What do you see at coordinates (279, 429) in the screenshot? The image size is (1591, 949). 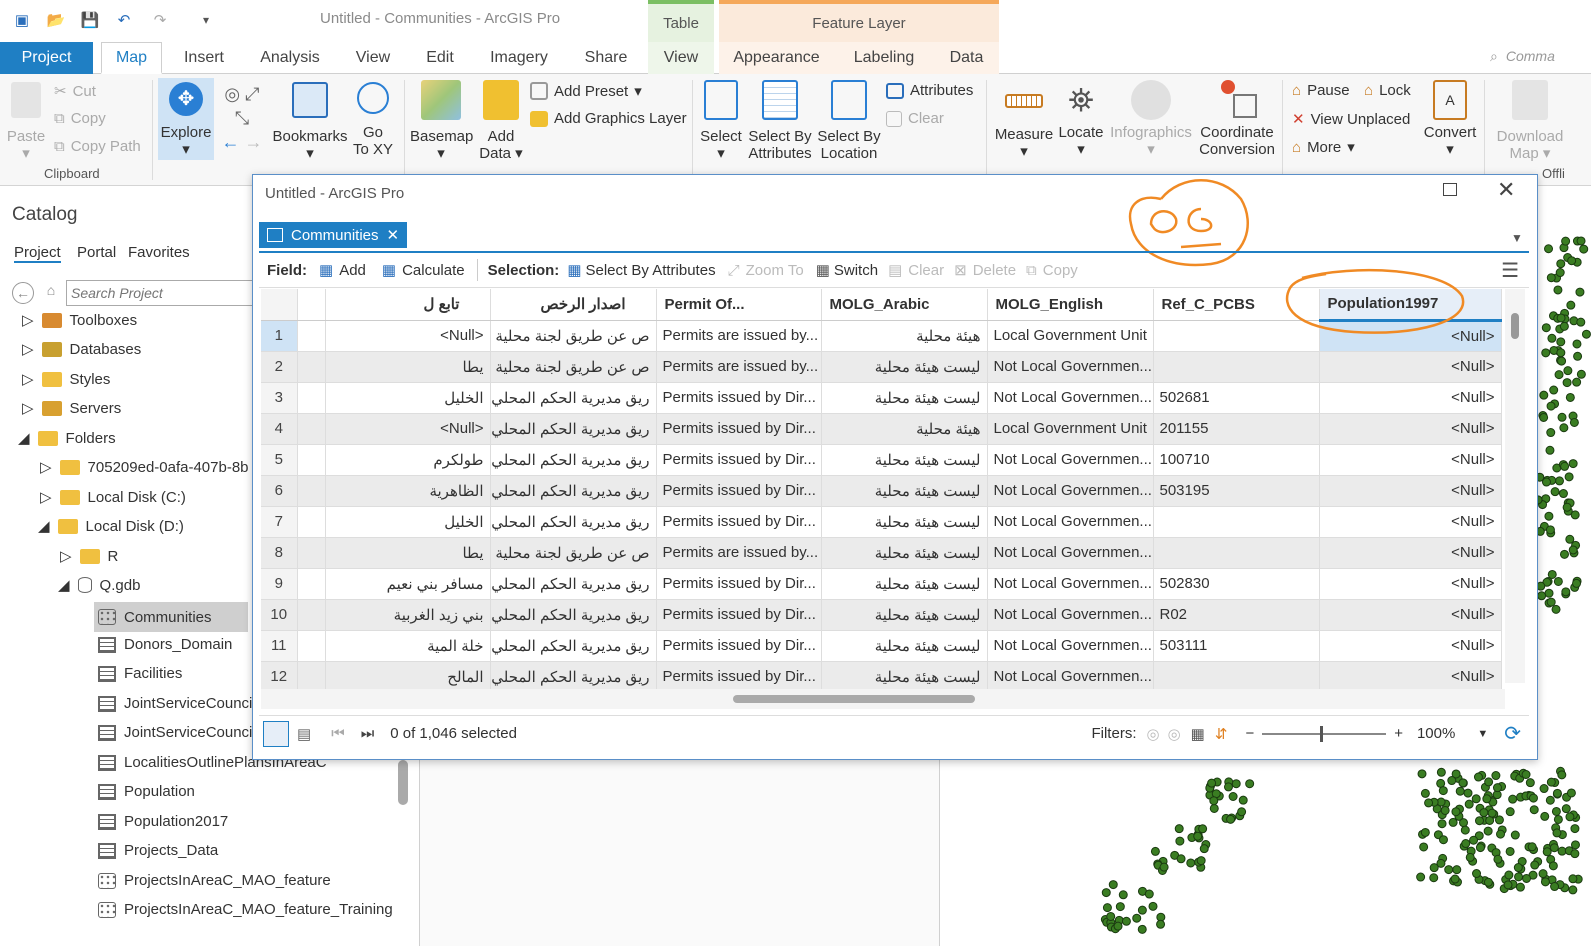 I see `row-number: 4` at bounding box center [279, 429].